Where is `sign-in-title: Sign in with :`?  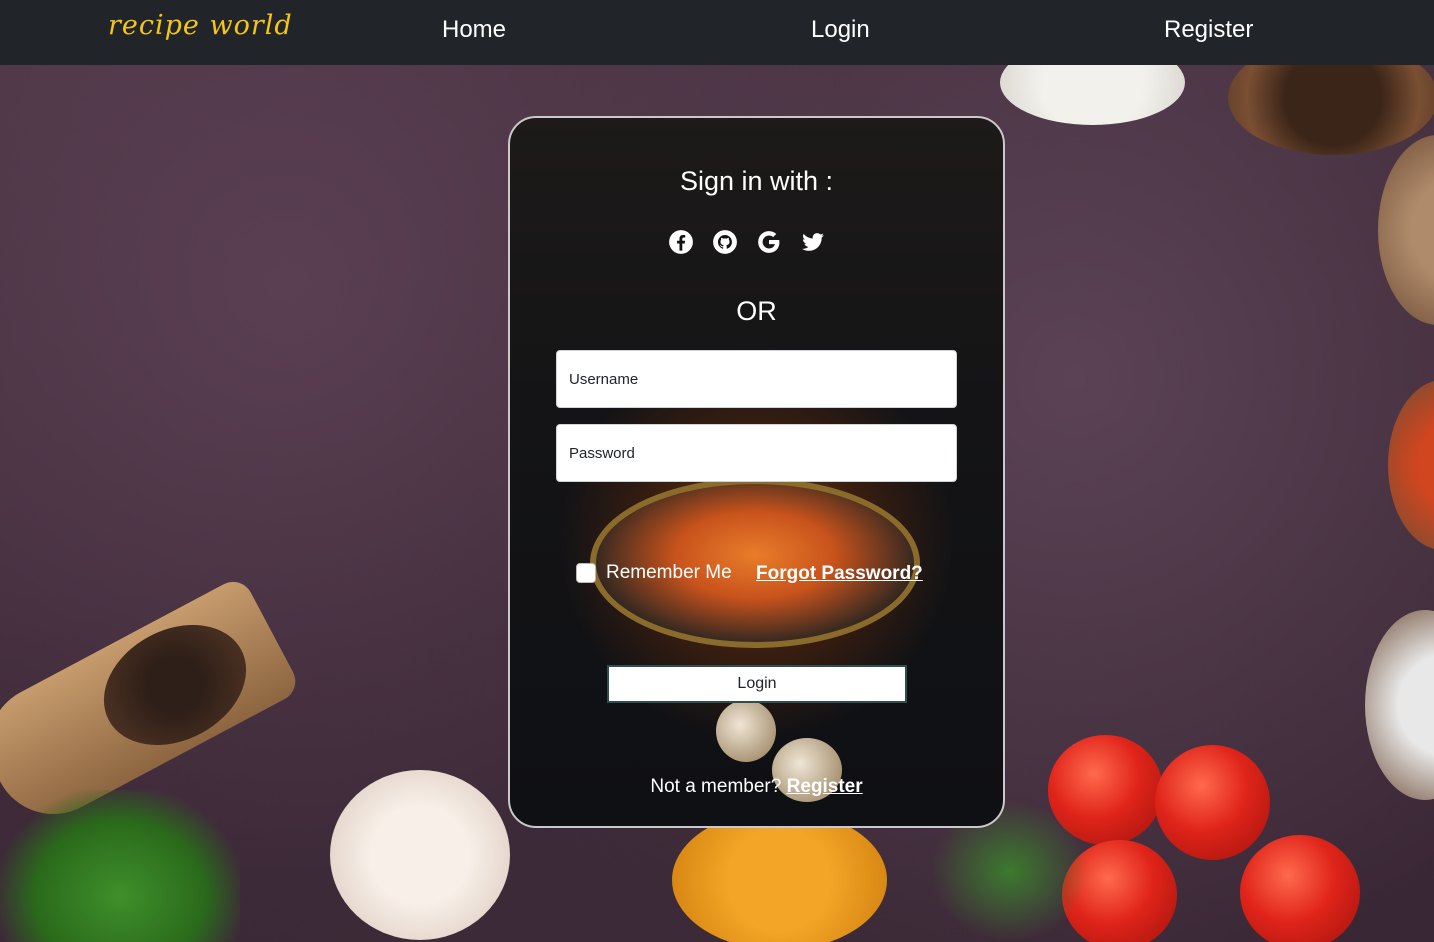
sign-in-title: Sign in with : is located at coordinates (756, 181).